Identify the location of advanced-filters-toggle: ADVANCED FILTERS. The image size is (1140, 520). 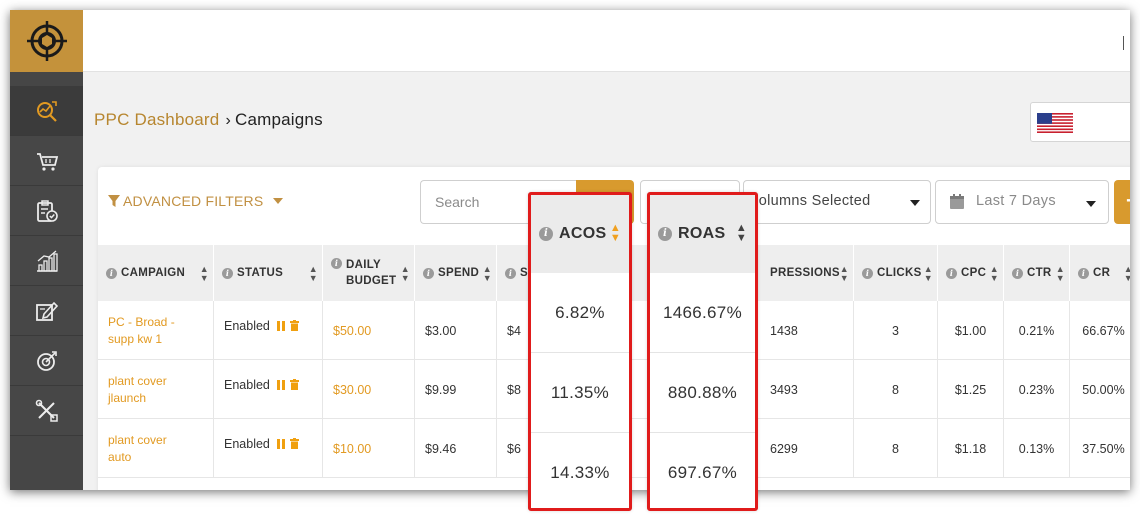
(197, 201).